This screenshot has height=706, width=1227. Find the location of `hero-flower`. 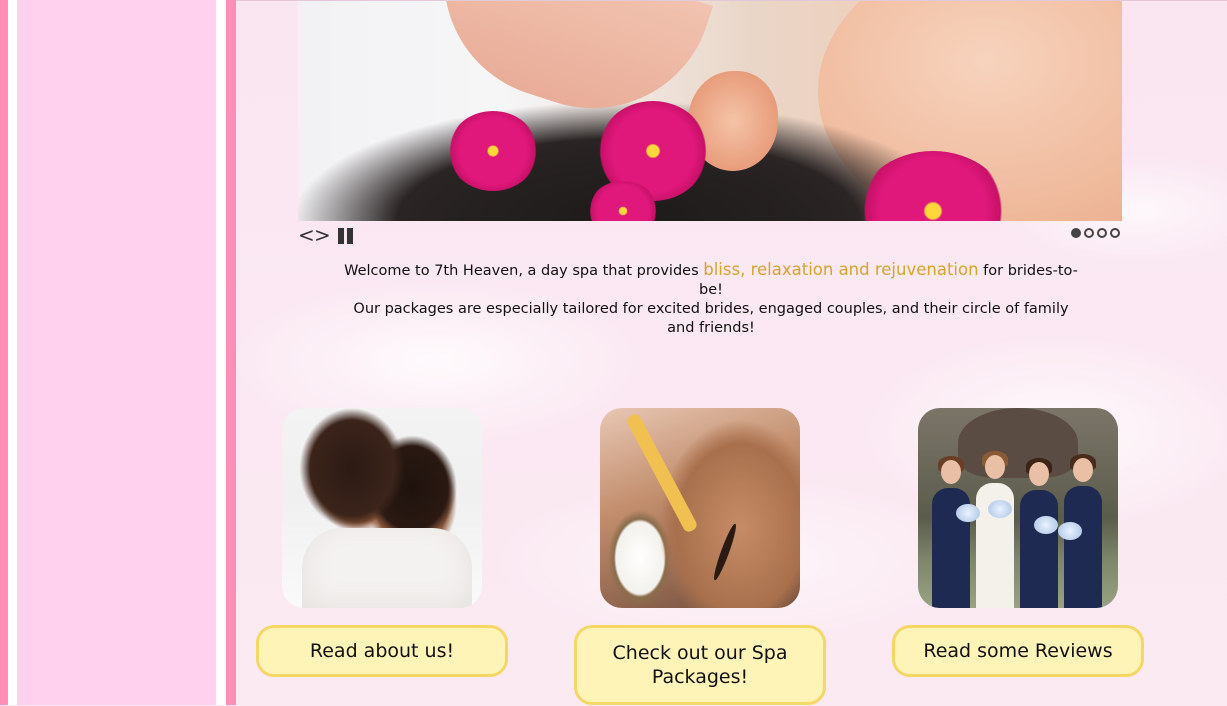

hero-flower is located at coordinates (493, 151).